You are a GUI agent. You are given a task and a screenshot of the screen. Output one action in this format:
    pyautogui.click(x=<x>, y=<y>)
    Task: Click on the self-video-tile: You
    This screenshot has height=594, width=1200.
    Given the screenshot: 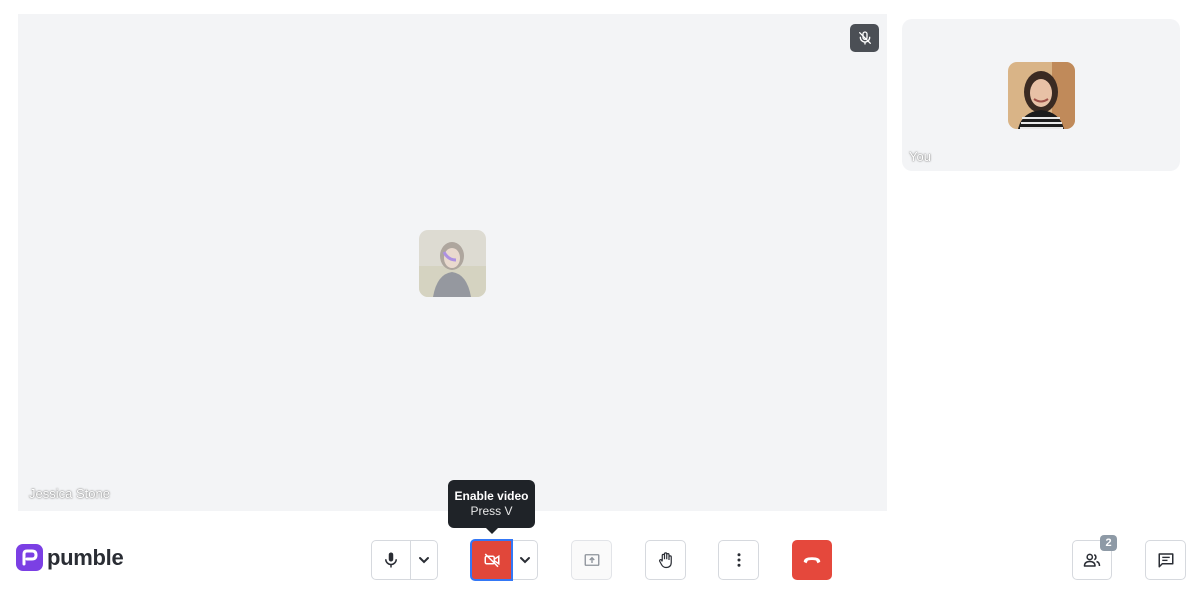 What is the action you would take?
    pyautogui.click(x=1041, y=95)
    